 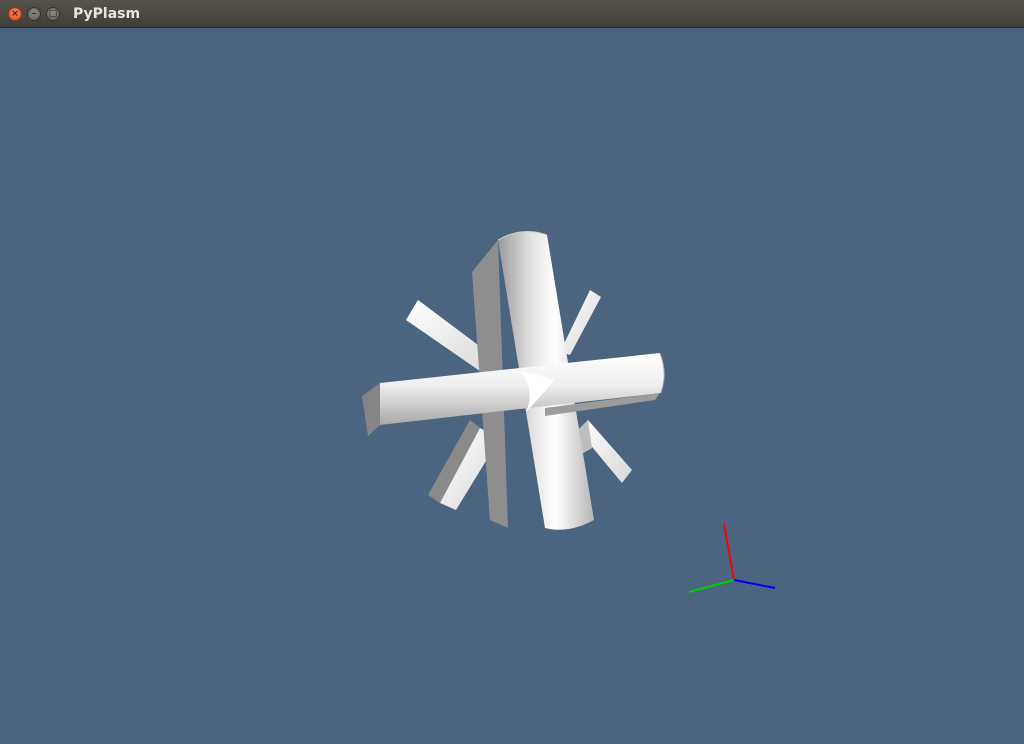 I want to click on diagonal-bar-right-upper, so click(x=580, y=322).